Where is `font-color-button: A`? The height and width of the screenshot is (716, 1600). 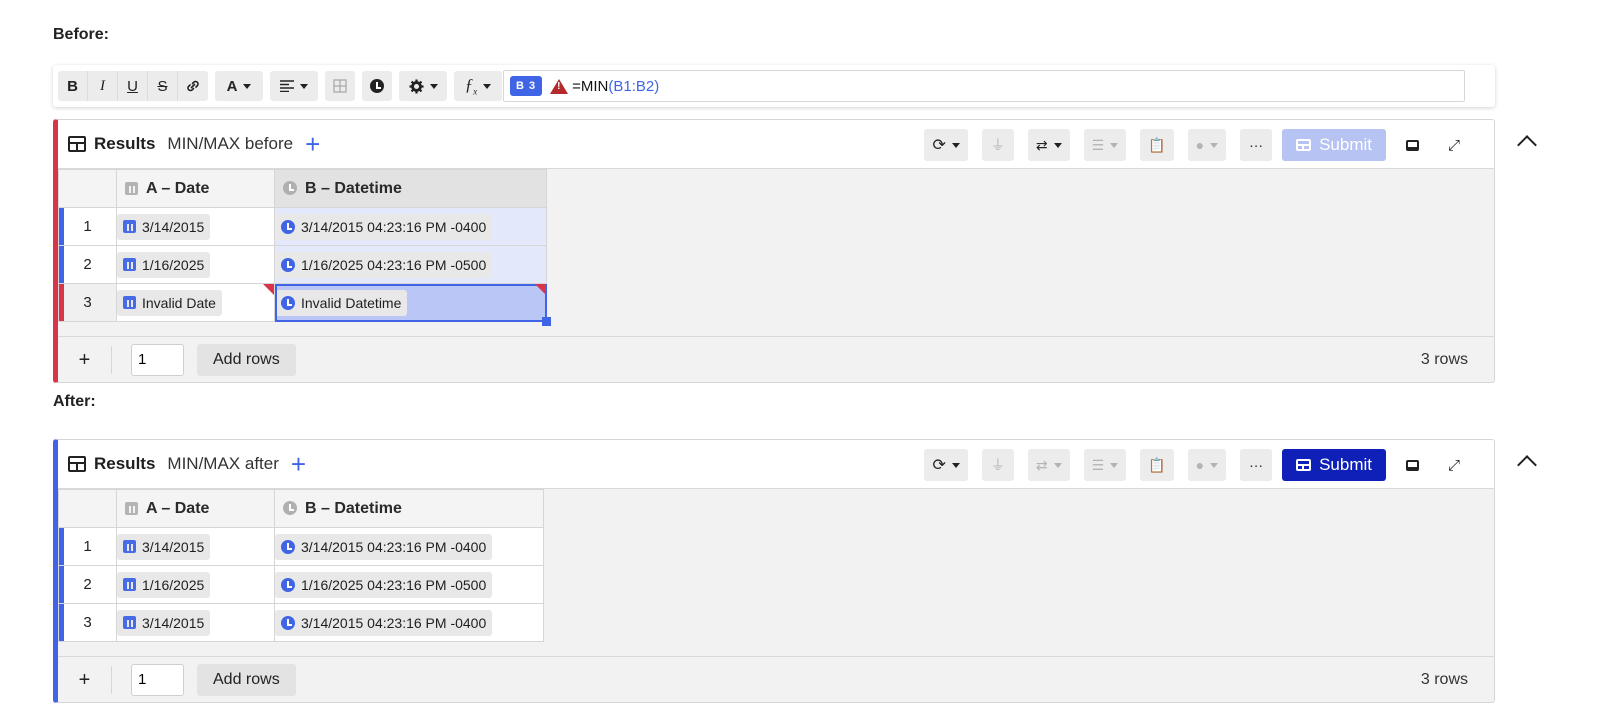
font-color-button: A is located at coordinates (239, 86).